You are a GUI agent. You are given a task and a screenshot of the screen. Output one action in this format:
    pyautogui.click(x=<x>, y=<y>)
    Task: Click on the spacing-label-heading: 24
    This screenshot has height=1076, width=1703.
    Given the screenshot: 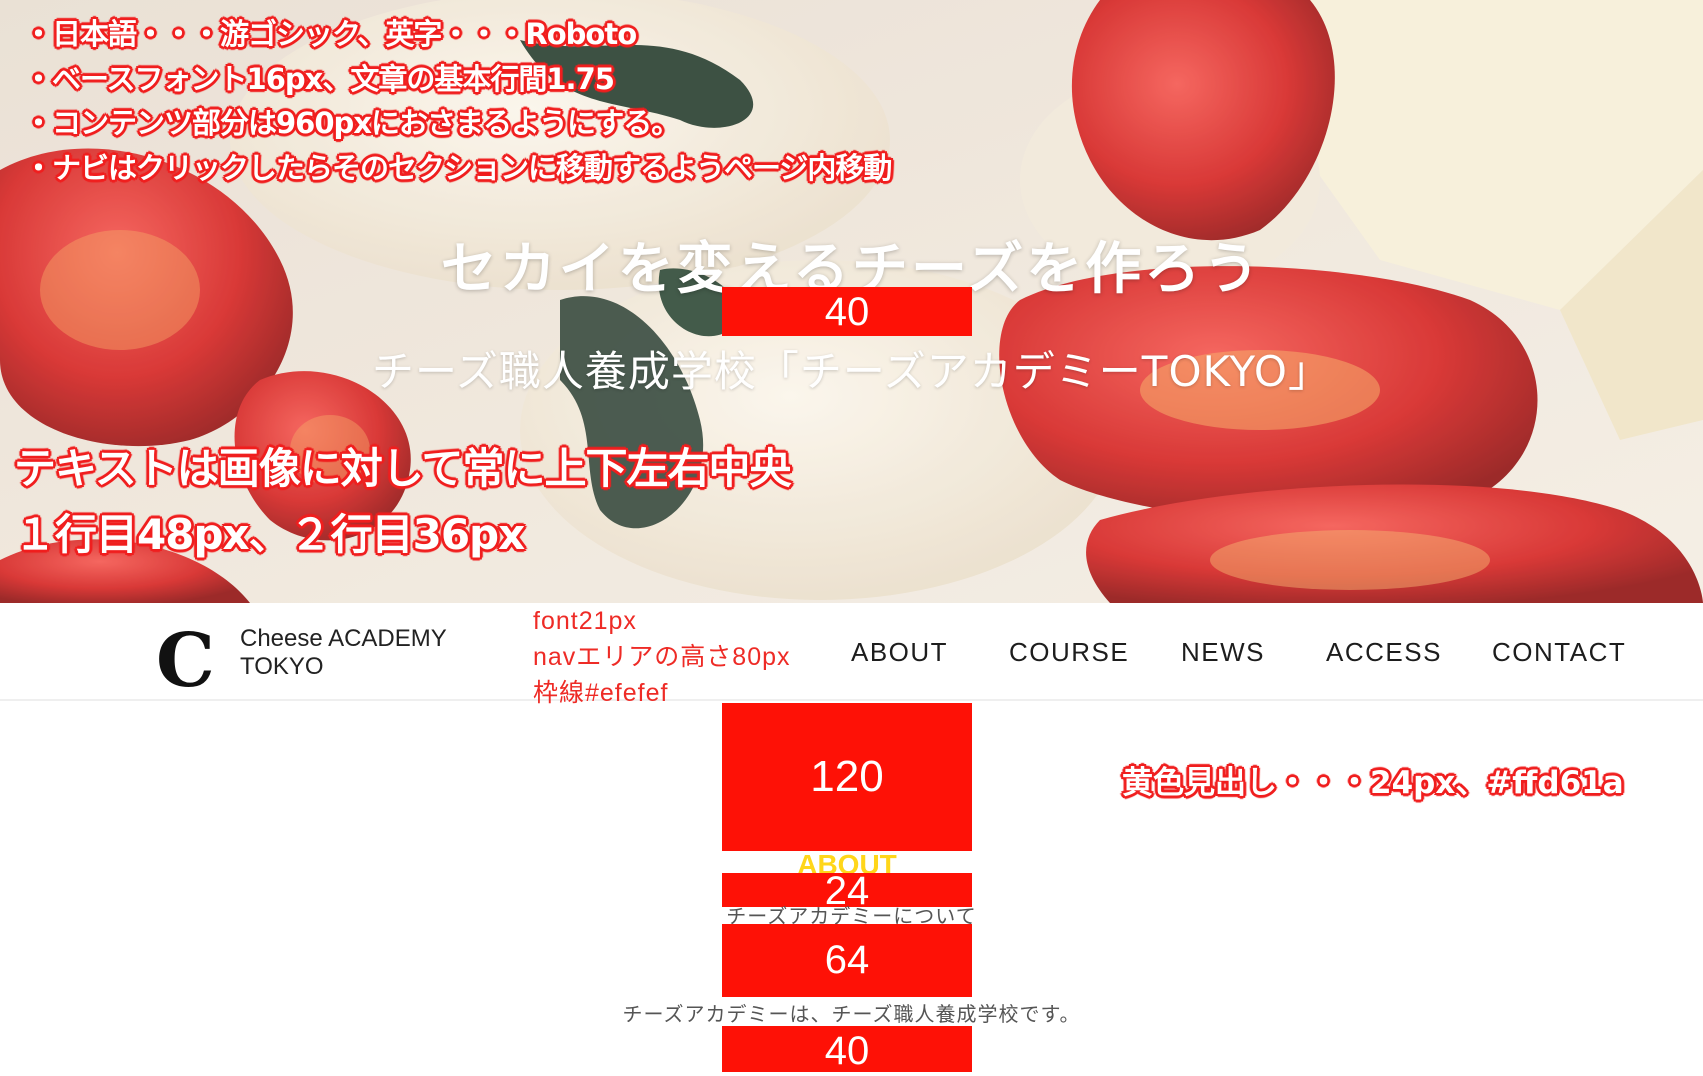 What is the action you would take?
    pyautogui.click(x=847, y=891)
    